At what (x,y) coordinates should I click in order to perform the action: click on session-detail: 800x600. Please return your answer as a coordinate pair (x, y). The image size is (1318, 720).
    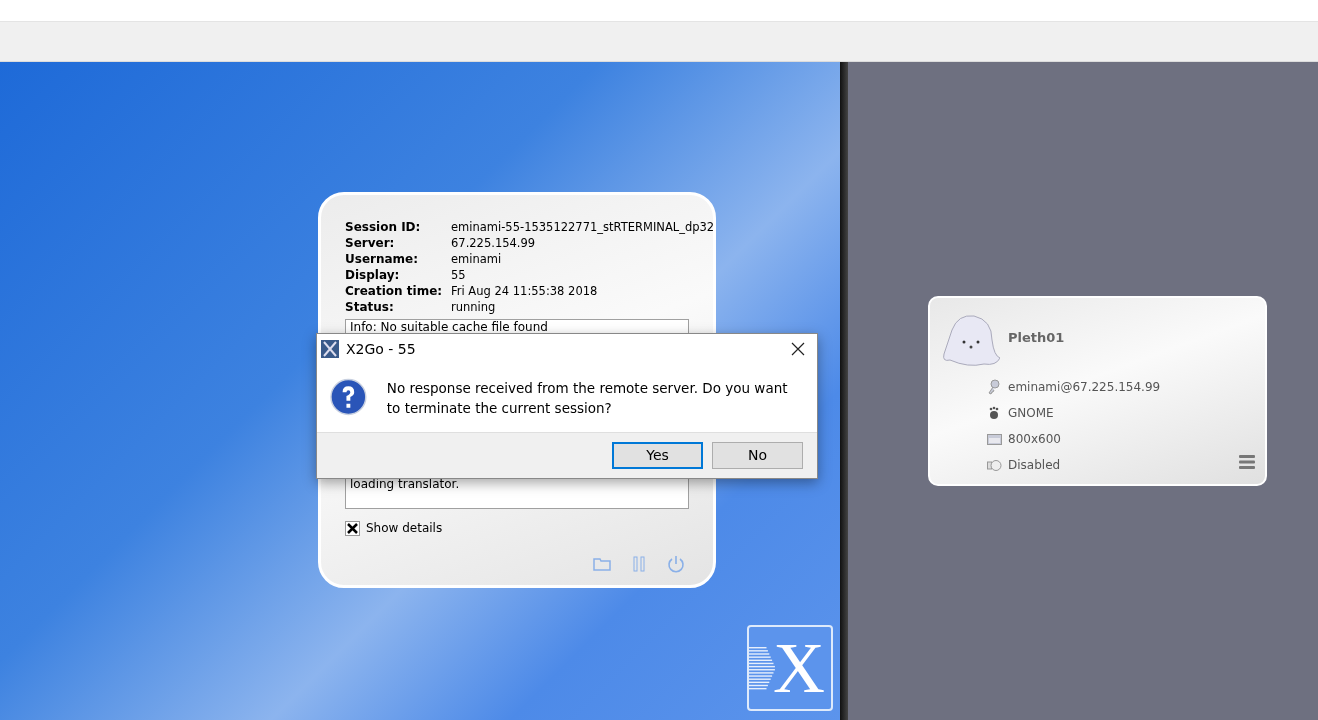
    Looking at the image, I should click on (1034, 439).